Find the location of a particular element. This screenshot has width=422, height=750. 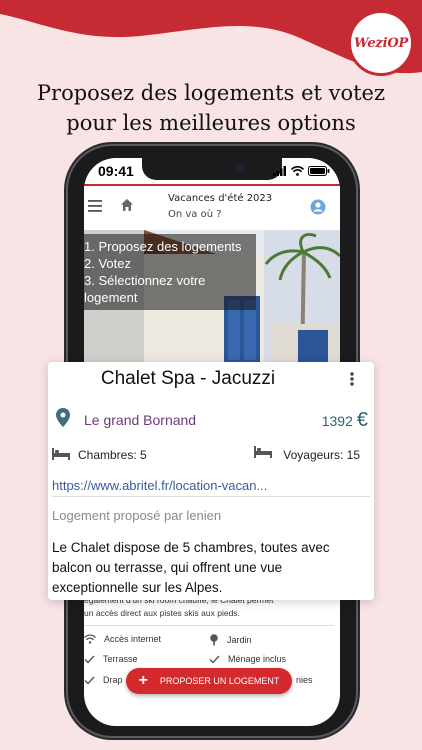

plus-icon: + is located at coordinates (143, 680).